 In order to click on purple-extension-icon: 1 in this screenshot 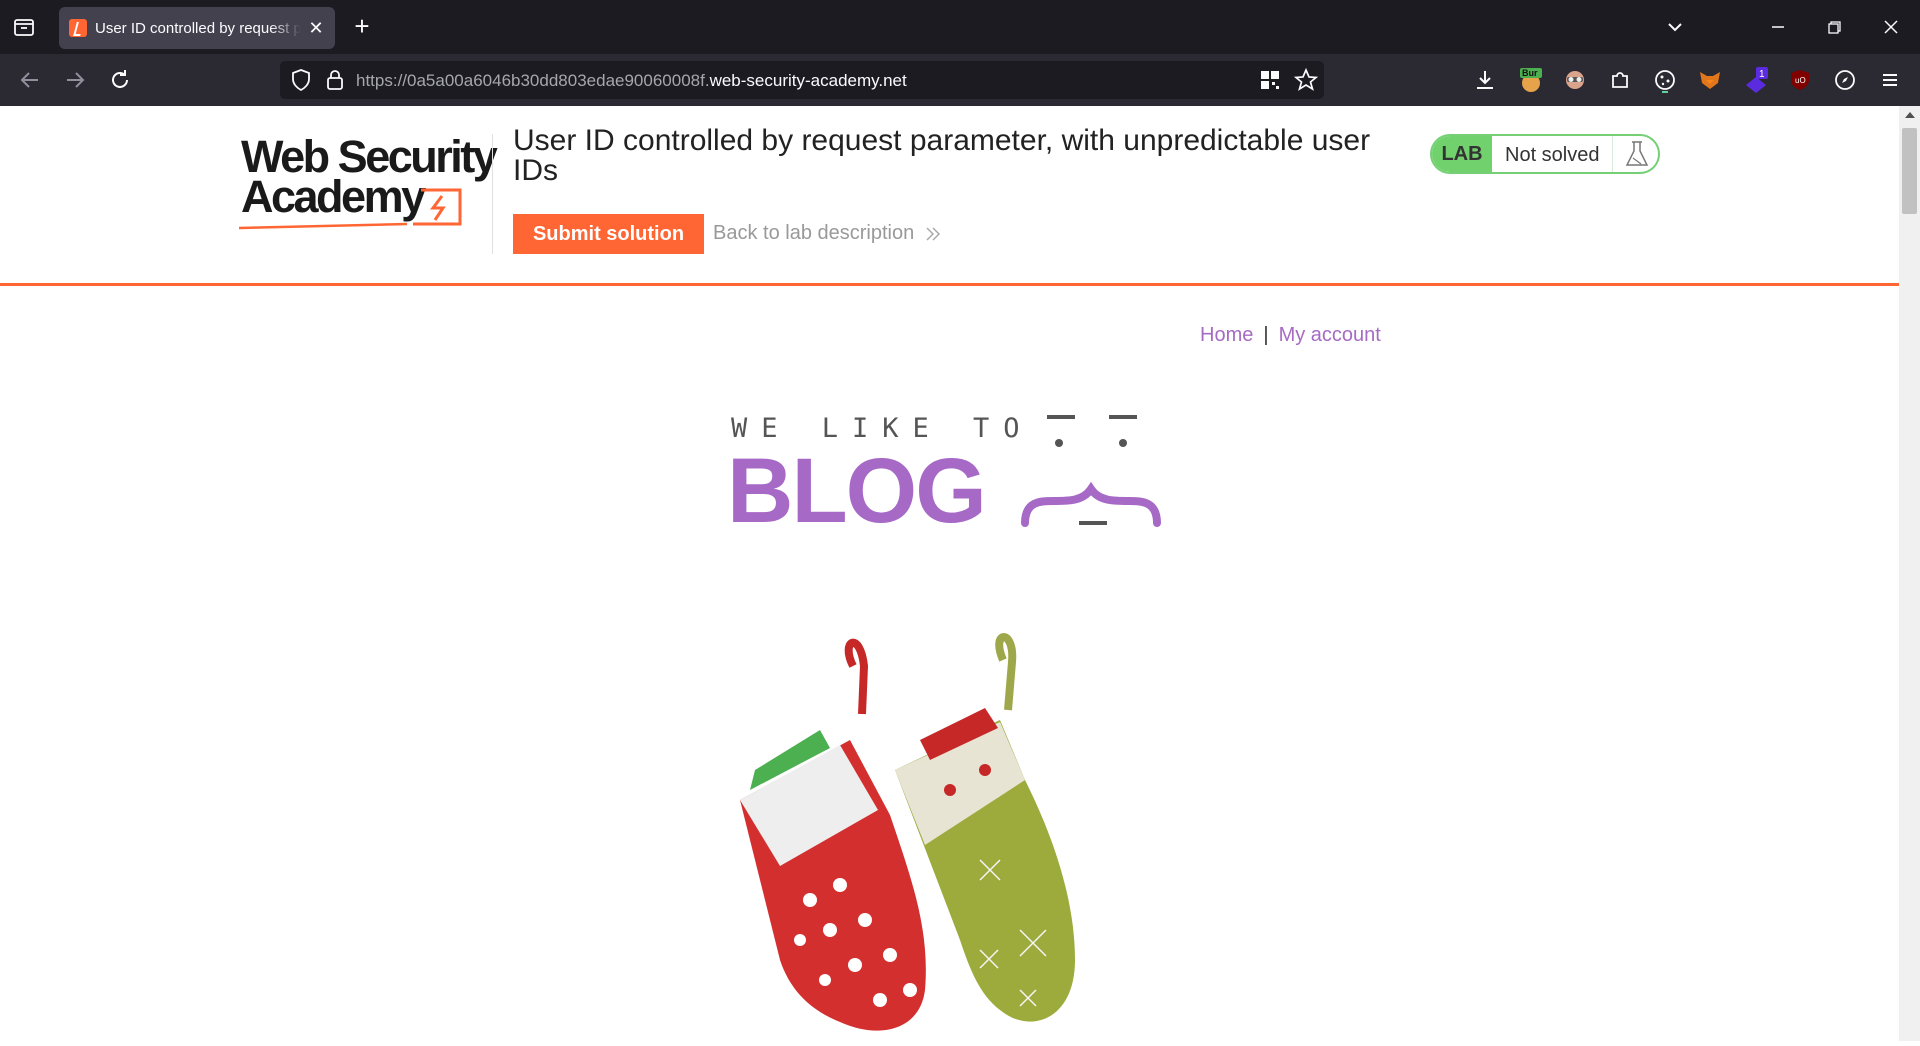, I will do `click(1755, 80)`.